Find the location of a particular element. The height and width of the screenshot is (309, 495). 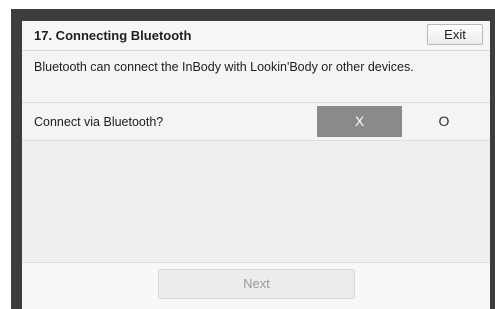

next-button: Next is located at coordinates (256, 284).